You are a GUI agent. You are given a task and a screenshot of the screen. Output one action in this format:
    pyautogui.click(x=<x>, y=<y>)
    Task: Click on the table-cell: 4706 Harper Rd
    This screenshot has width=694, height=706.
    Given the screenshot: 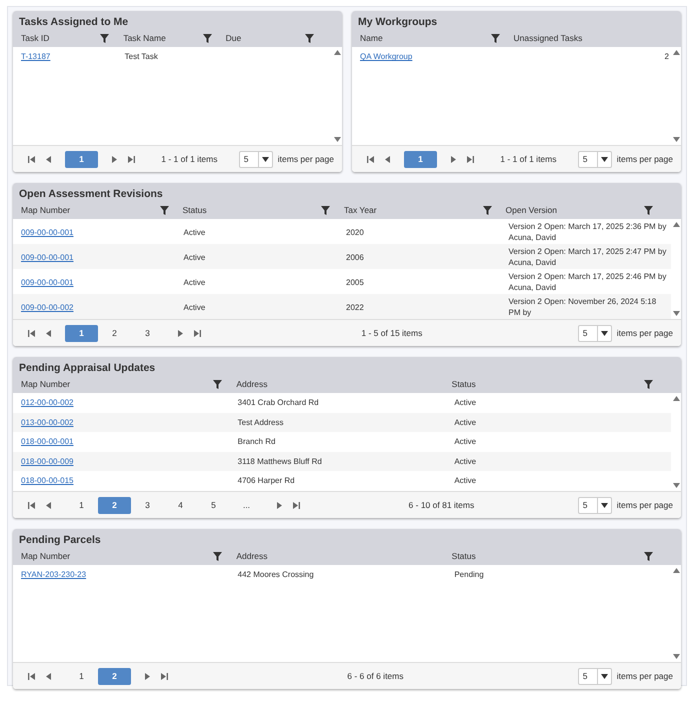 What is the action you would take?
    pyautogui.click(x=266, y=481)
    